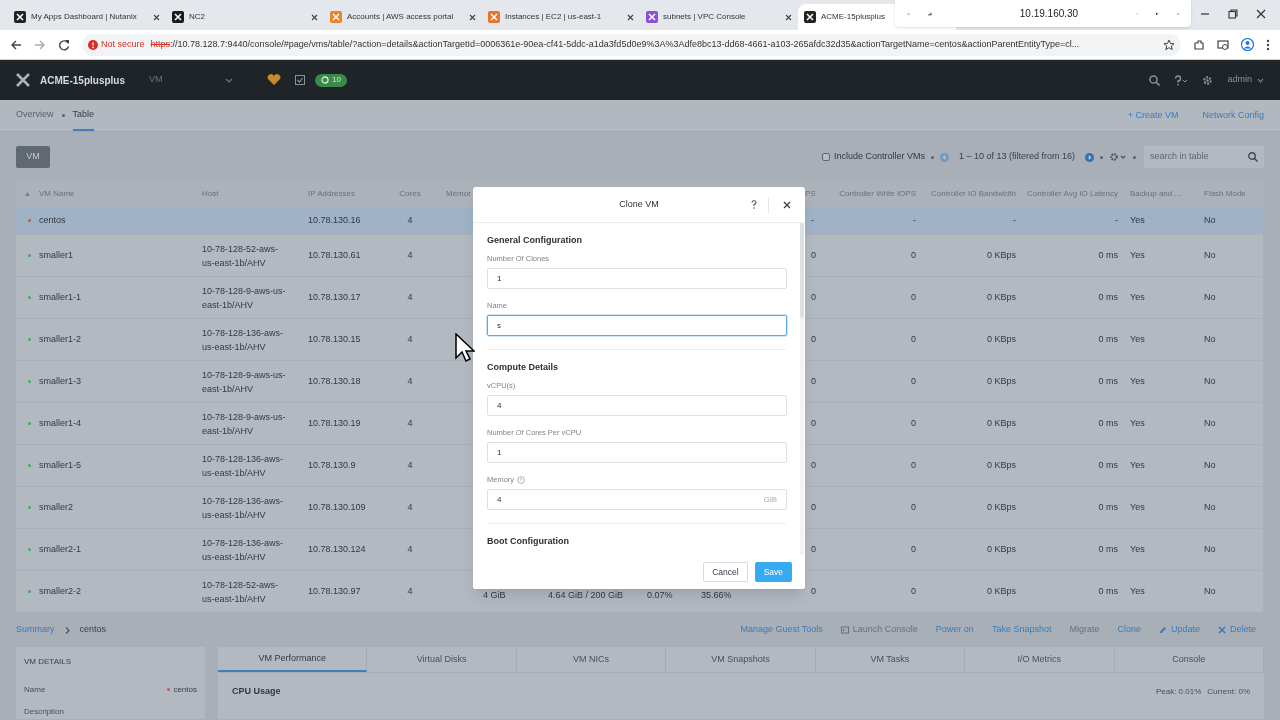 This screenshot has height=720, width=1280. Describe the element at coordinates (591, 659) in the screenshot. I see `detail-tab: VM NICs` at that location.